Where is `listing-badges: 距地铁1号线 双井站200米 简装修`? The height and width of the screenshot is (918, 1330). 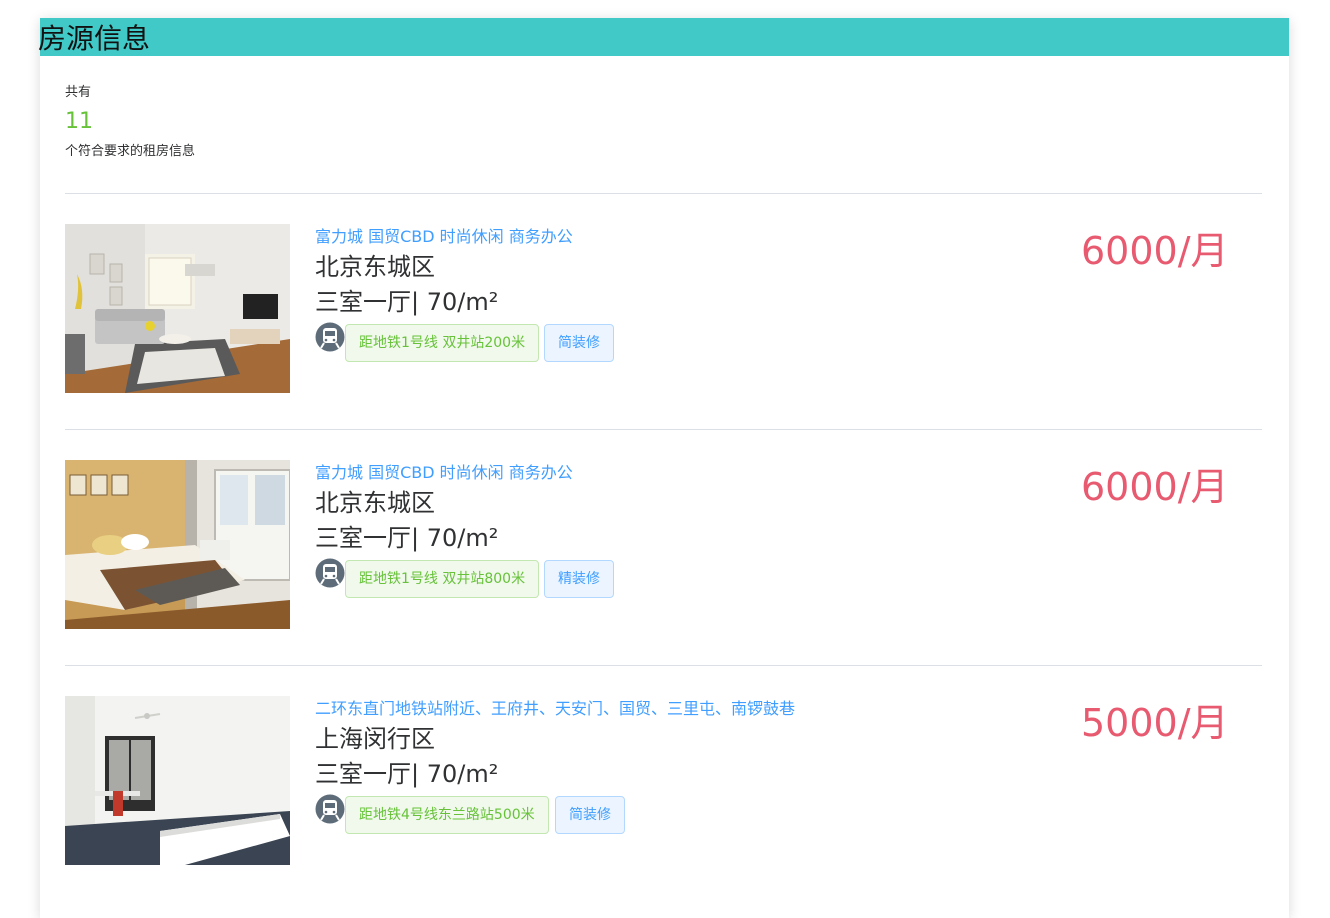 listing-badges: 距地铁1号线 双井站200米 简装修 is located at coordinates (565, 342).